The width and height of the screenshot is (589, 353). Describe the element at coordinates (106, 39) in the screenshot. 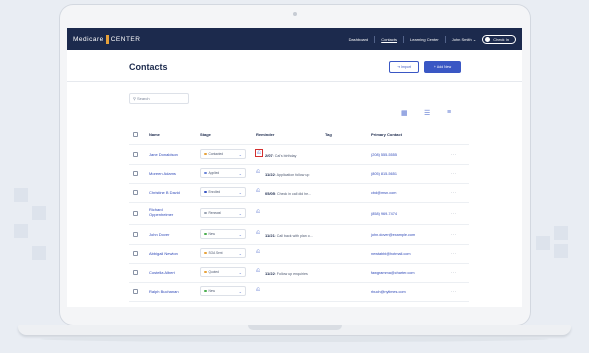

I see `app-logo: Medicare CENTER` at that location.